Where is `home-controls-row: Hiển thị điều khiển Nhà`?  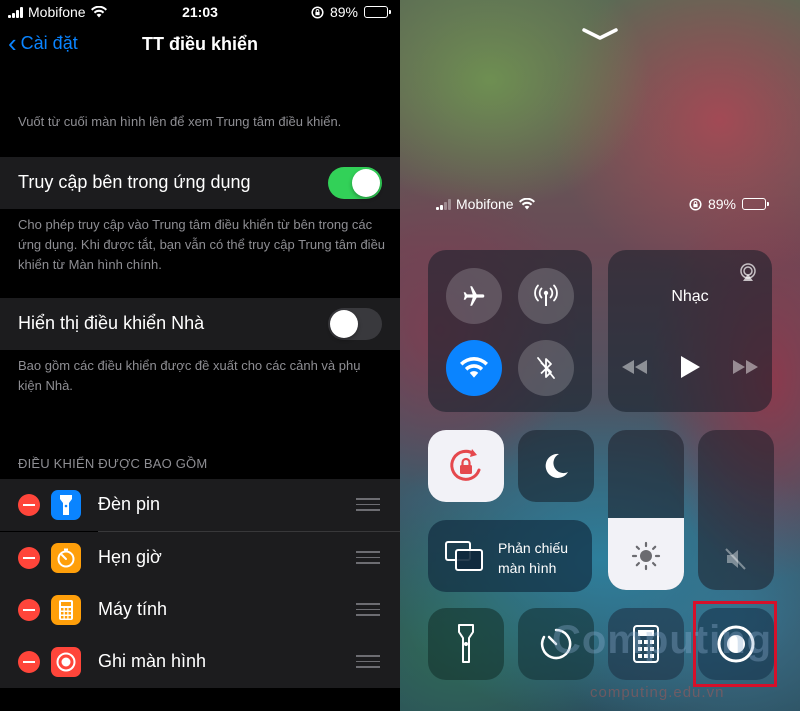 home-controls-row: Hiển thị điều khiển Nhà is located at coordinates (200, 324).